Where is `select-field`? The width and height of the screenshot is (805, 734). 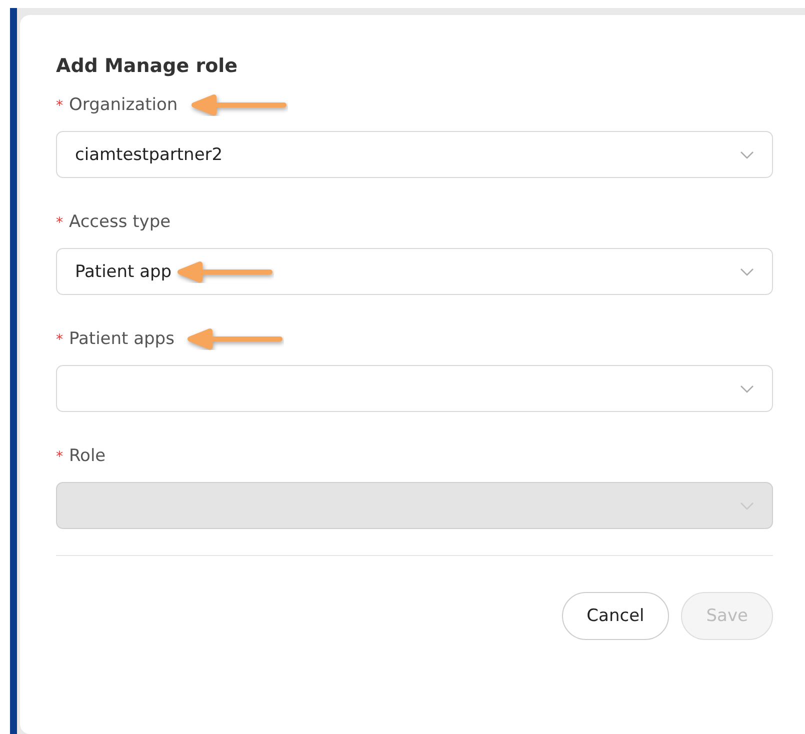 select-field is located at coordinates (414, 388).